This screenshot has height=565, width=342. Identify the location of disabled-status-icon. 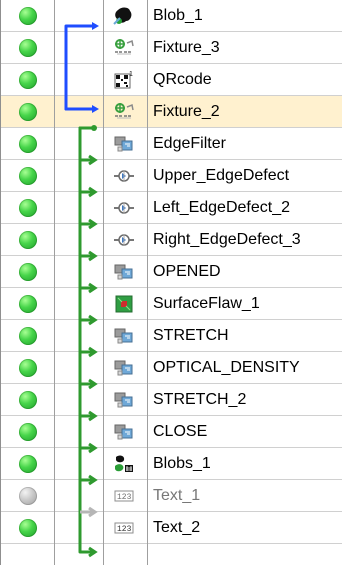
(28, 496).